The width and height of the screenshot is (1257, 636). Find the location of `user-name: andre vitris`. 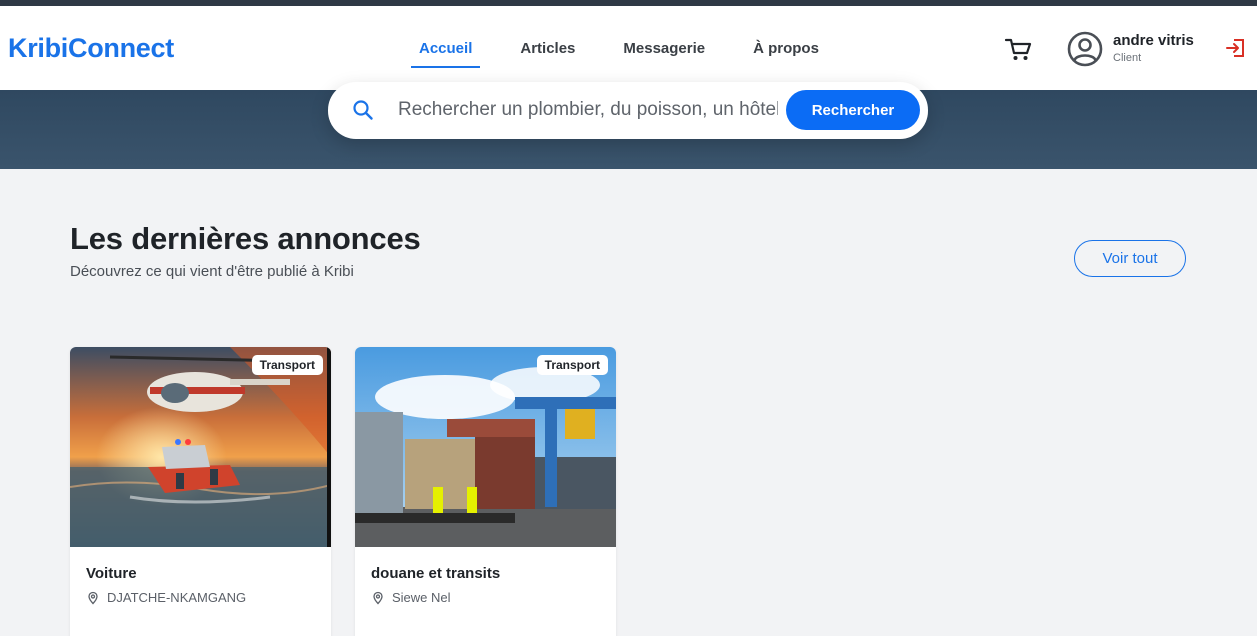

user-name: andre vitris is located at coordinates (1153, 40).